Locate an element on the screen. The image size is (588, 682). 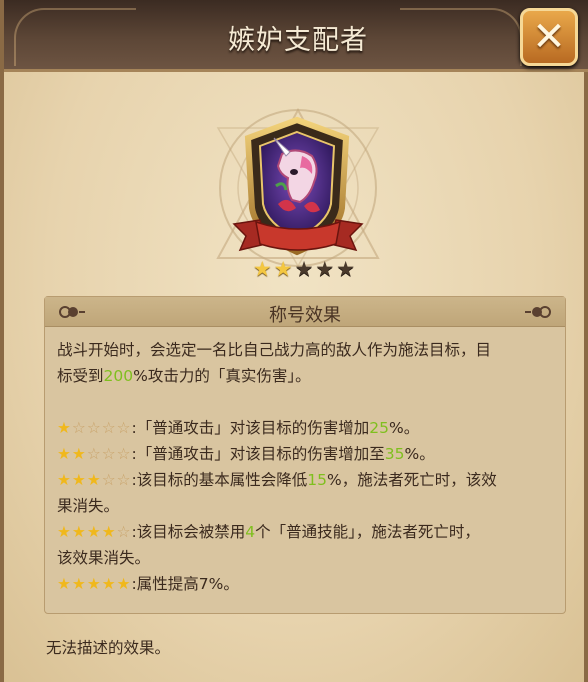
intro-line-1: 战斗开始时，会选定一名比自己战力高的敌人作为施法目标，目 is located at coordinates (274, 350).